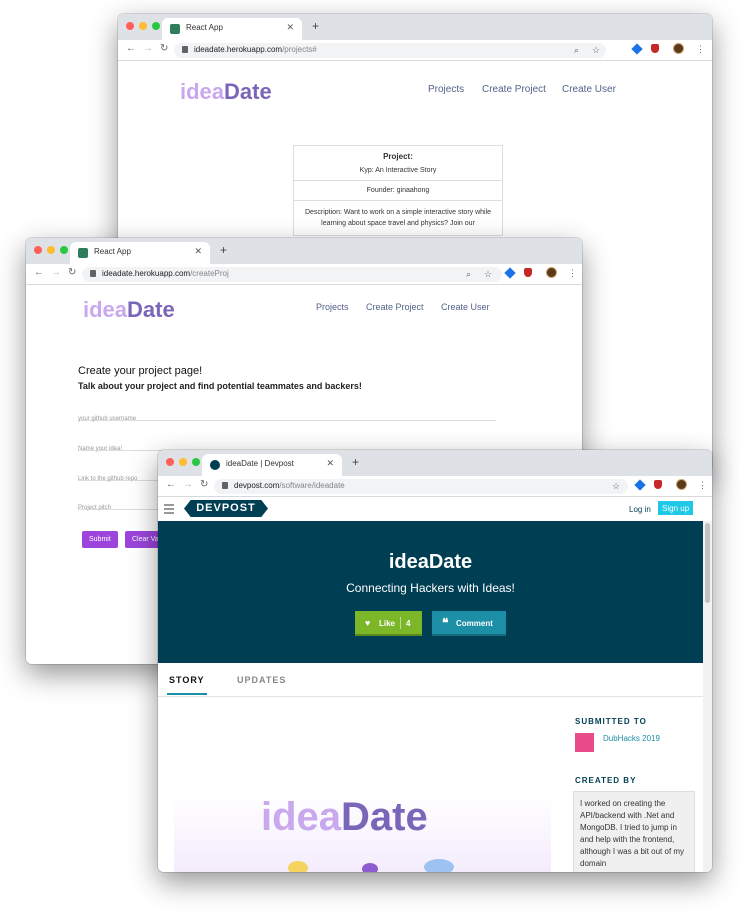 The width and height of the screenshot is (740, 914). What do you see at coordinates (100, 539) in the screenshot?
I see `submit-button: Submit` at bounding box center [100, 539].